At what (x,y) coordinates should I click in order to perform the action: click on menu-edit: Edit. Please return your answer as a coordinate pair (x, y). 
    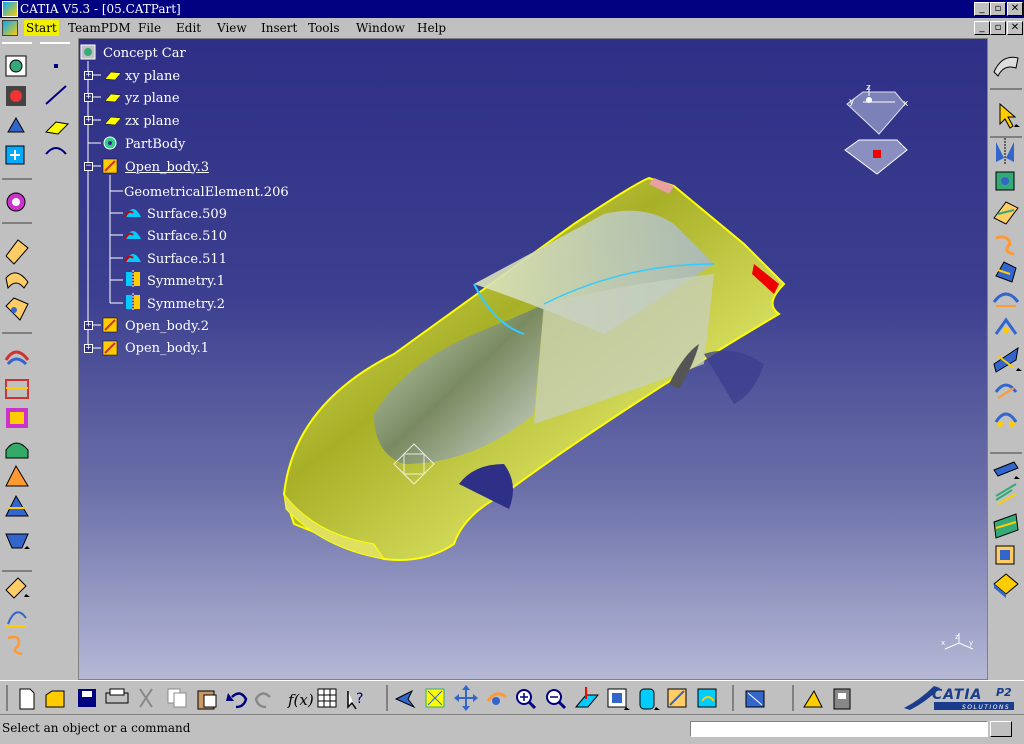
    Looking at the image, I should click on (188, 28).